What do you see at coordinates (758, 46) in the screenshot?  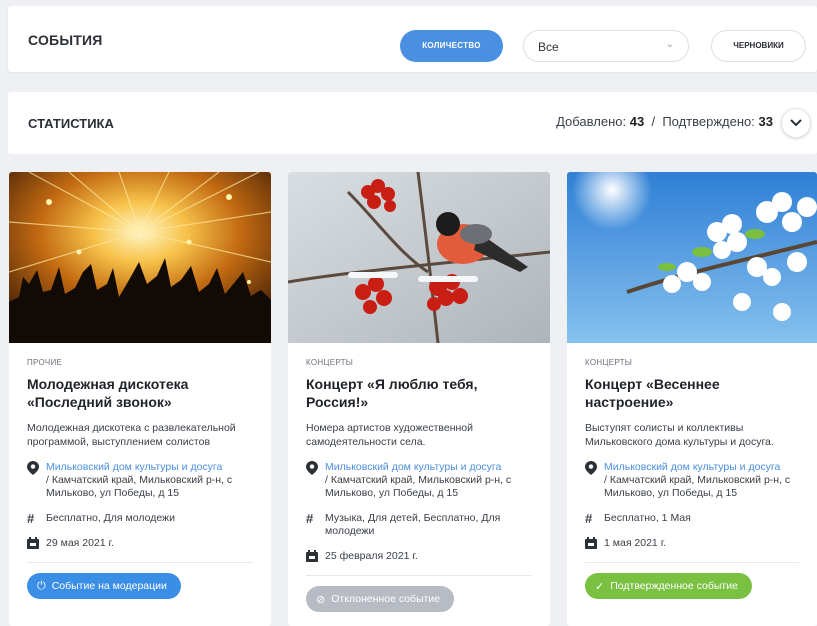 I see `drafts-button: ЧЕРНОВИКИ` at bounding box center [758, 46].